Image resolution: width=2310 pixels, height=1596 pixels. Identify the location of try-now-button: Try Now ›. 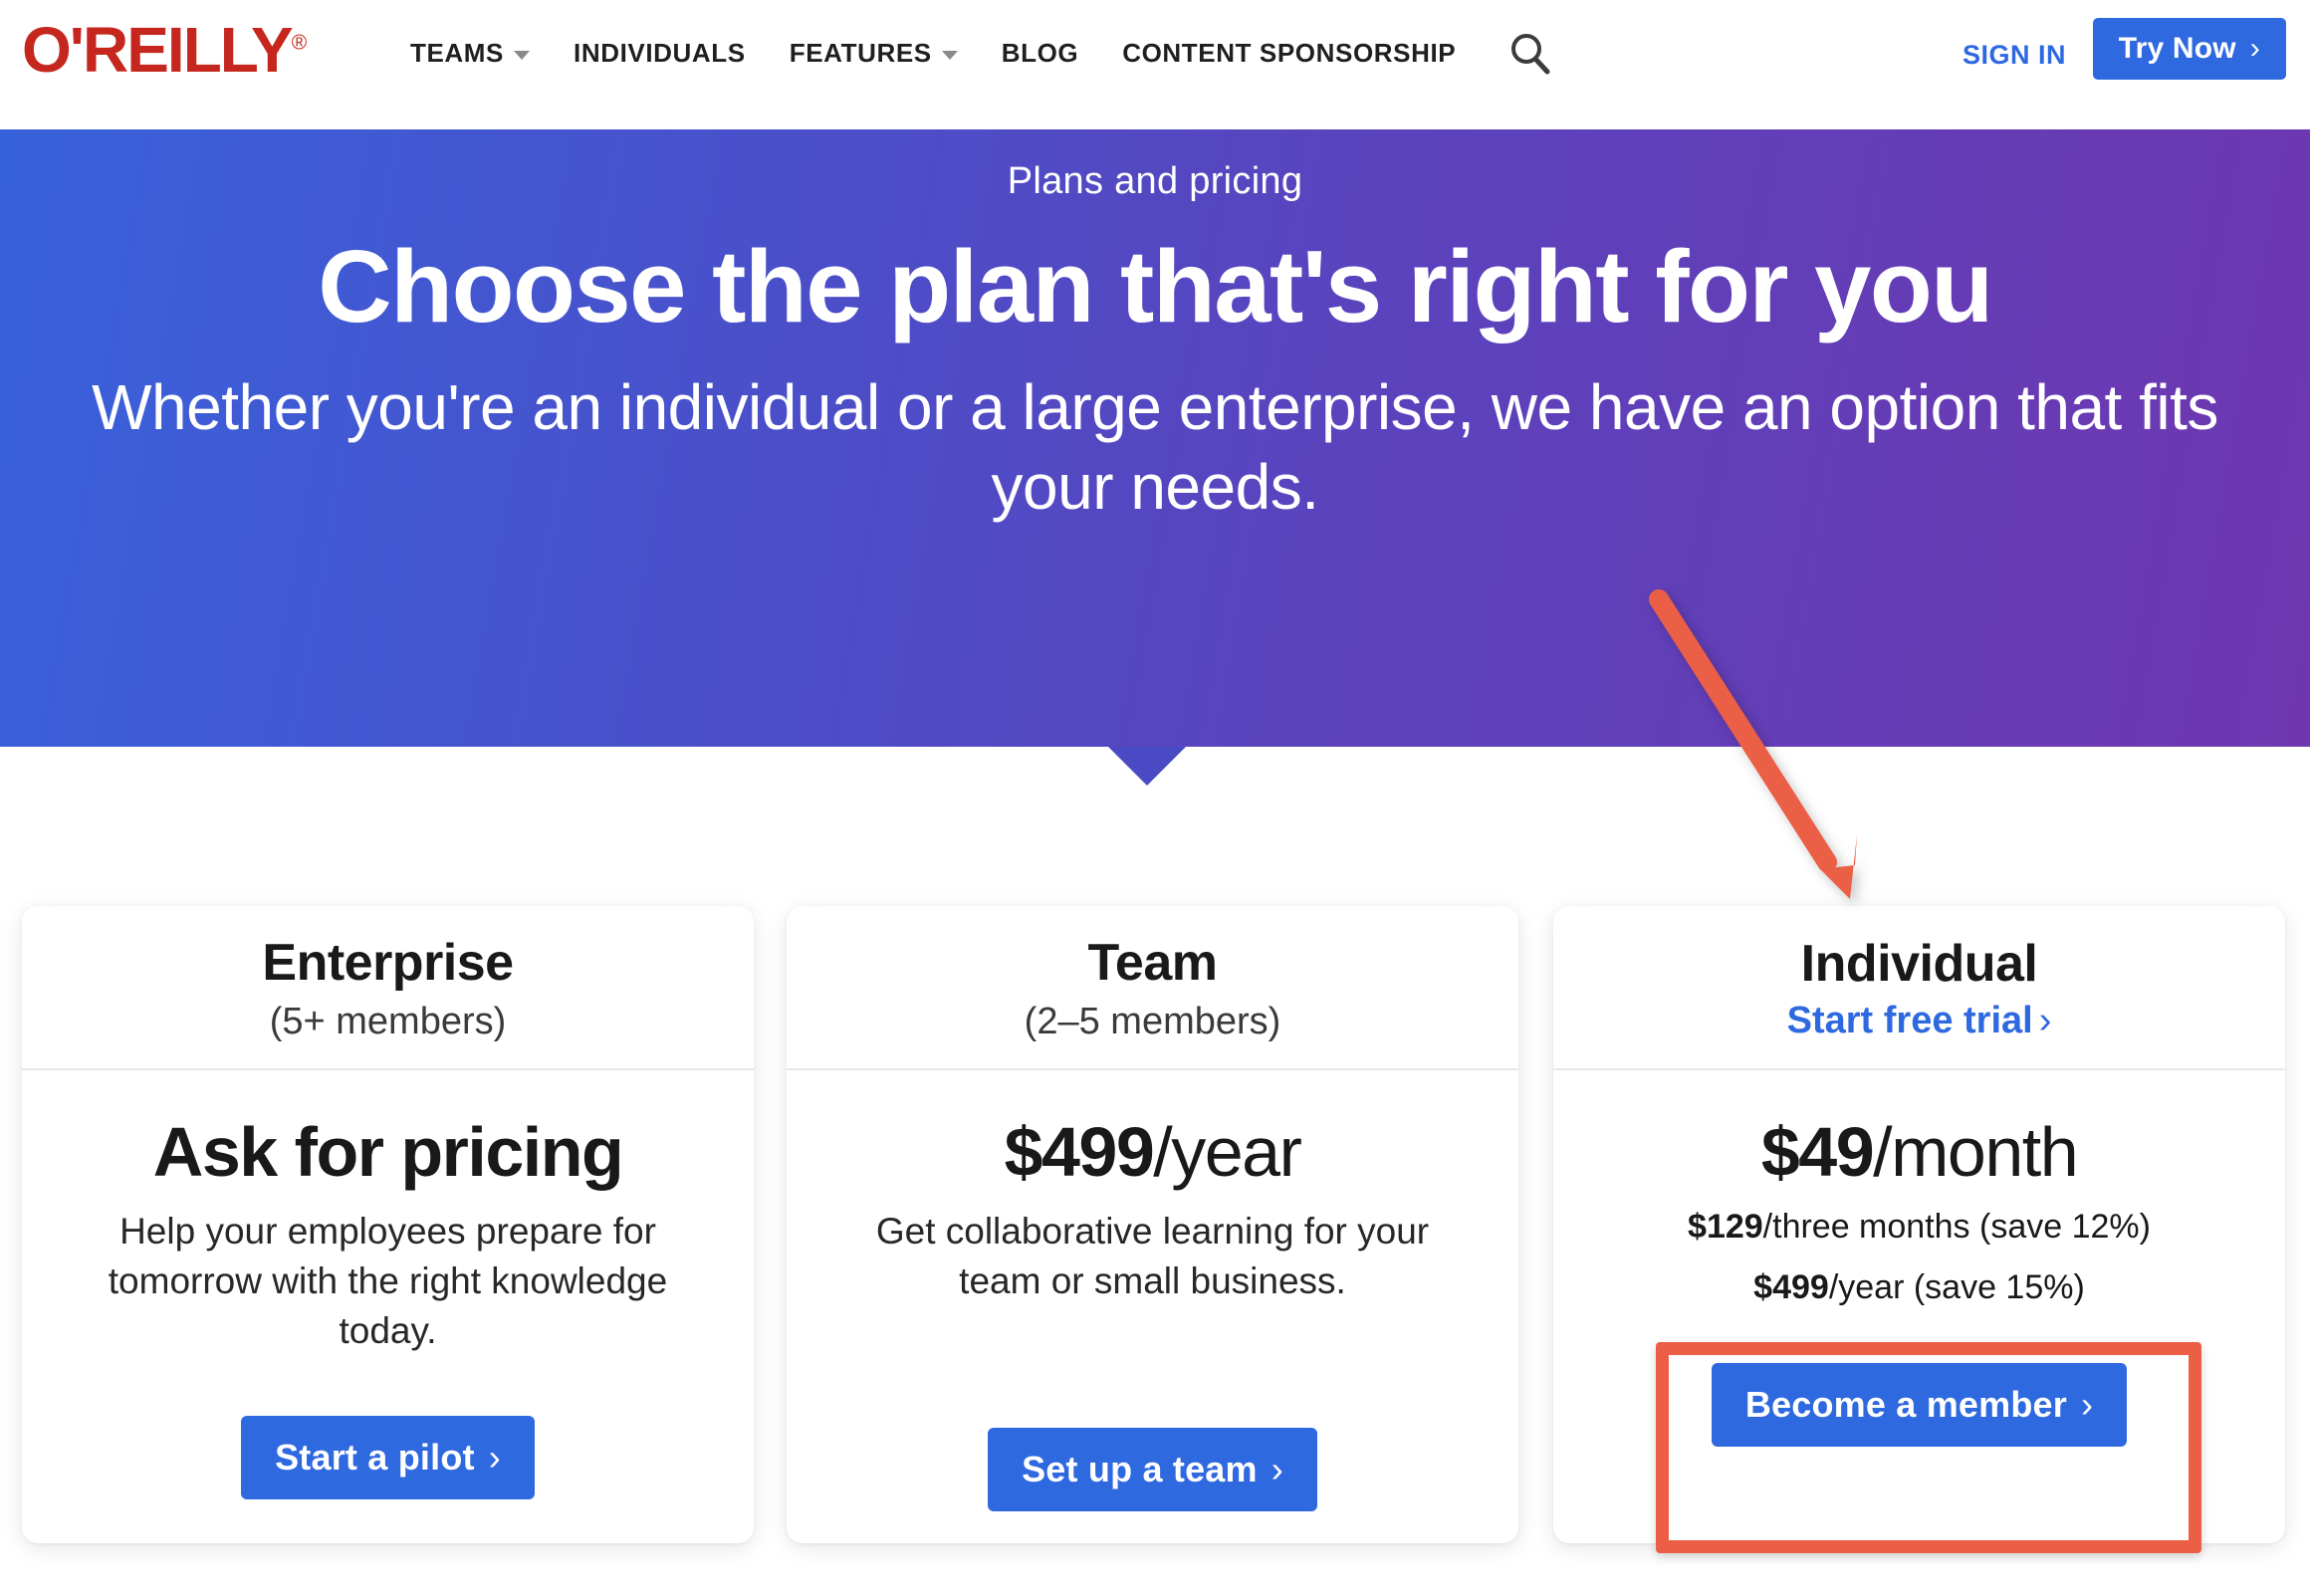
(2189, 49).